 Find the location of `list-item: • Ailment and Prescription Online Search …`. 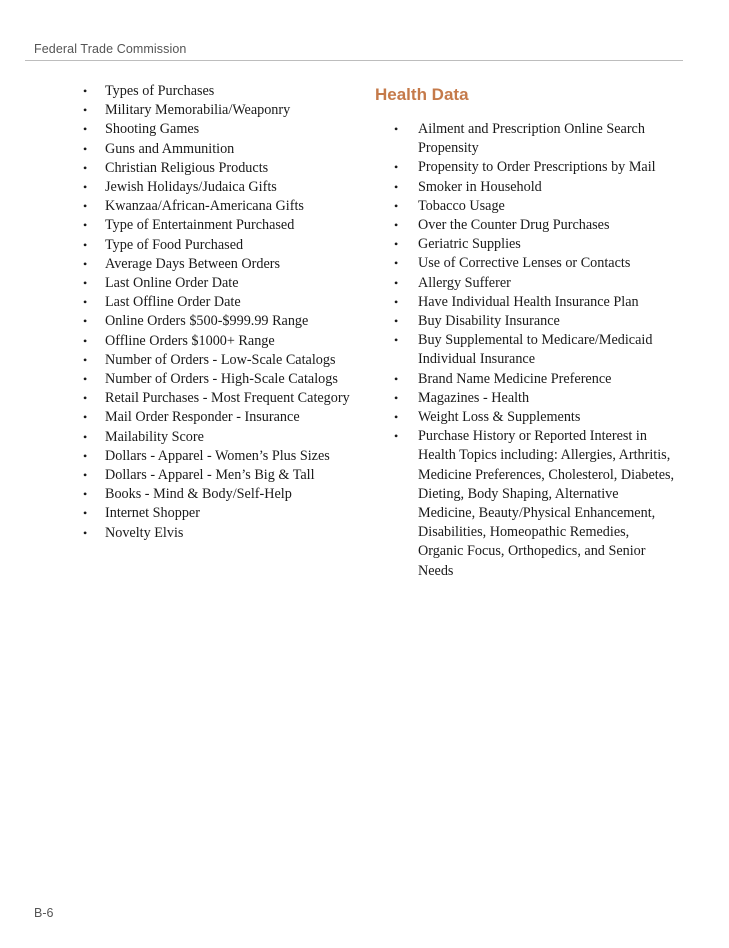

list-item: • Ailment and Prescription Online Search … is located at coordinates (534, 139).